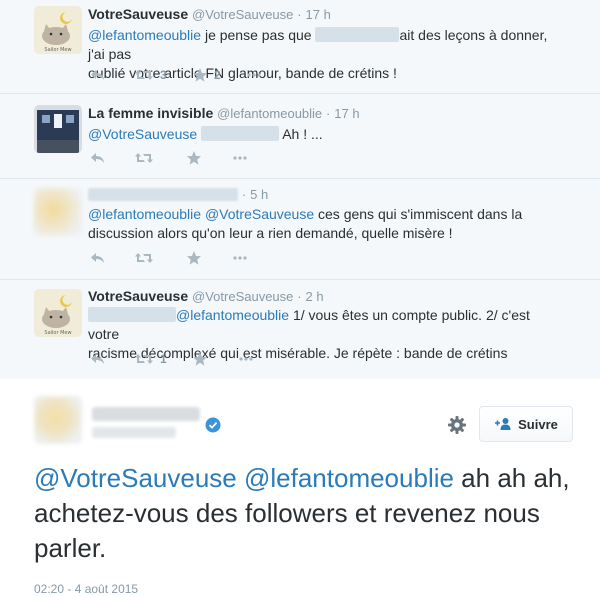 The height and width of the screenshot is (597, 600). I want to click on user-handle: @lefantomeoublie, so click(269, 113).